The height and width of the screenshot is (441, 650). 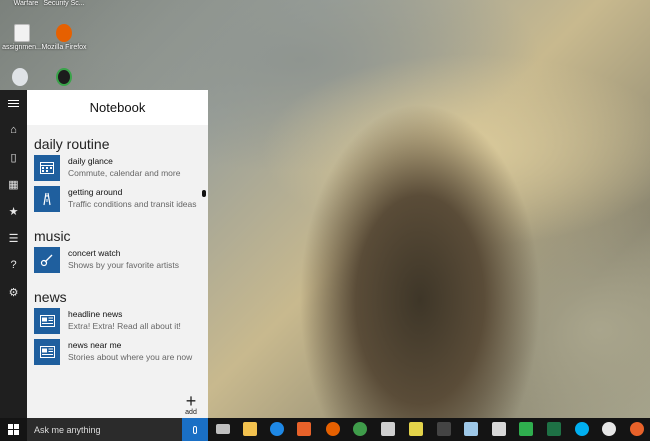 I want to click on hamburger-icon, so click(x=13, y=103).